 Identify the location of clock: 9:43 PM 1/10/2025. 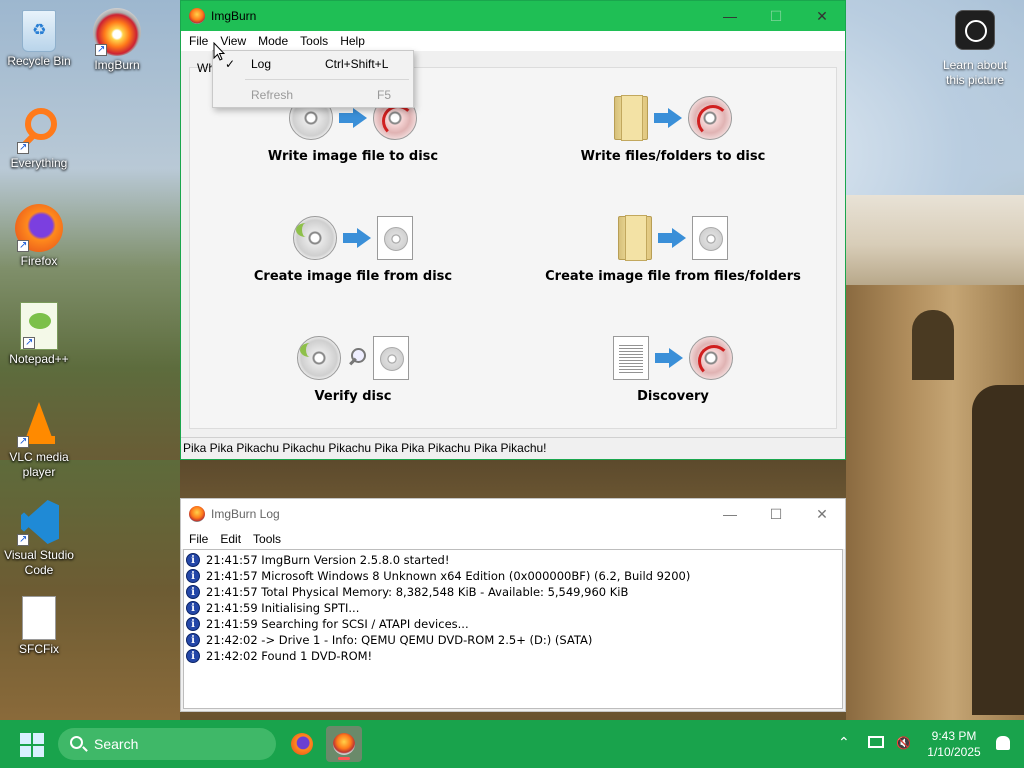
(954, 744).